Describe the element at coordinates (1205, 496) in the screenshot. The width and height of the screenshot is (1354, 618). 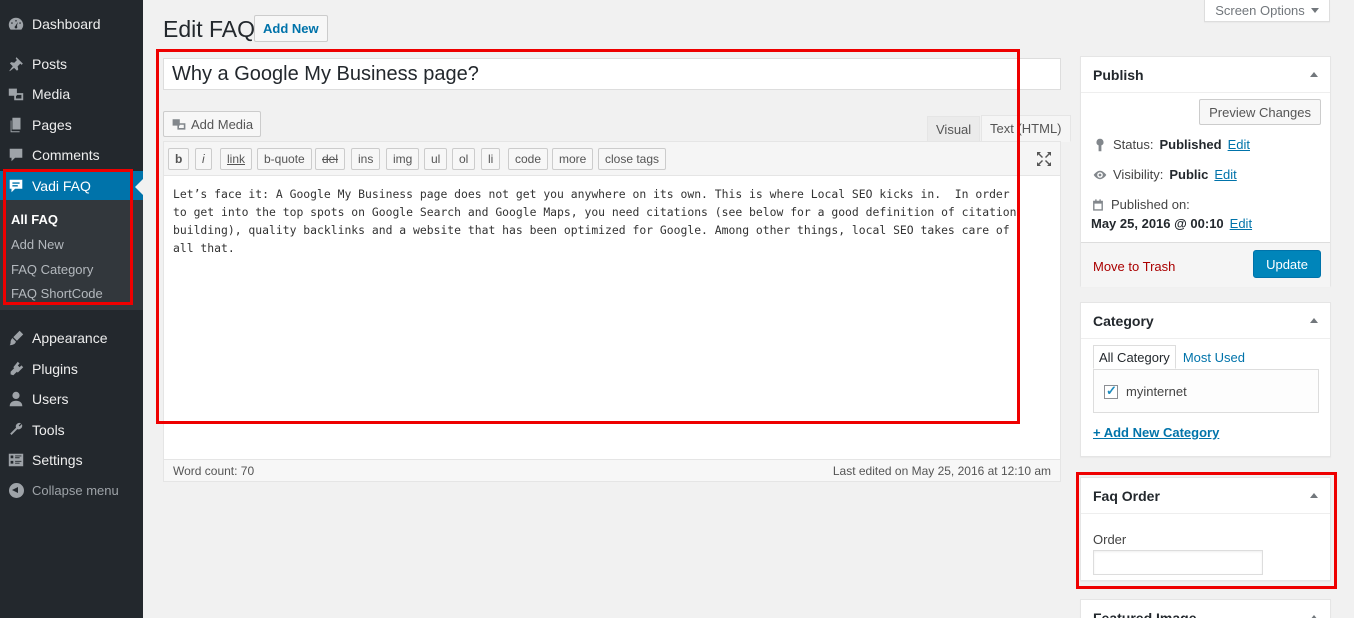
I see `faq-order-box-header: Faq Order` at that location.